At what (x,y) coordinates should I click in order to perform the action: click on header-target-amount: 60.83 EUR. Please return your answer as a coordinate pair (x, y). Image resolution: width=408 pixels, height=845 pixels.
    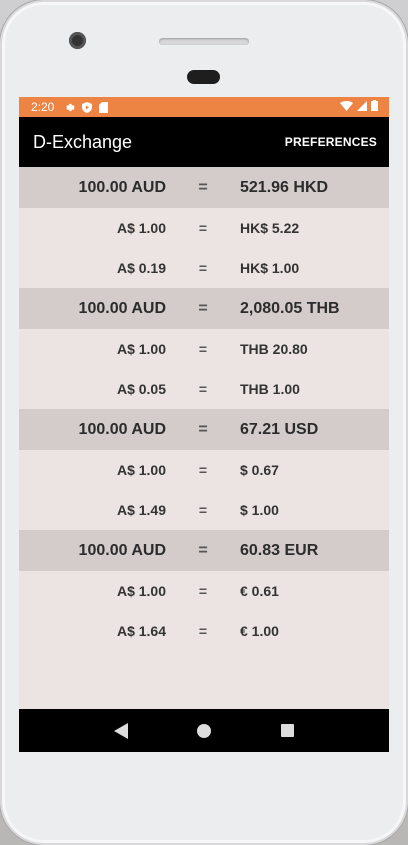
    Looking at the image, I should click on (279, 550).